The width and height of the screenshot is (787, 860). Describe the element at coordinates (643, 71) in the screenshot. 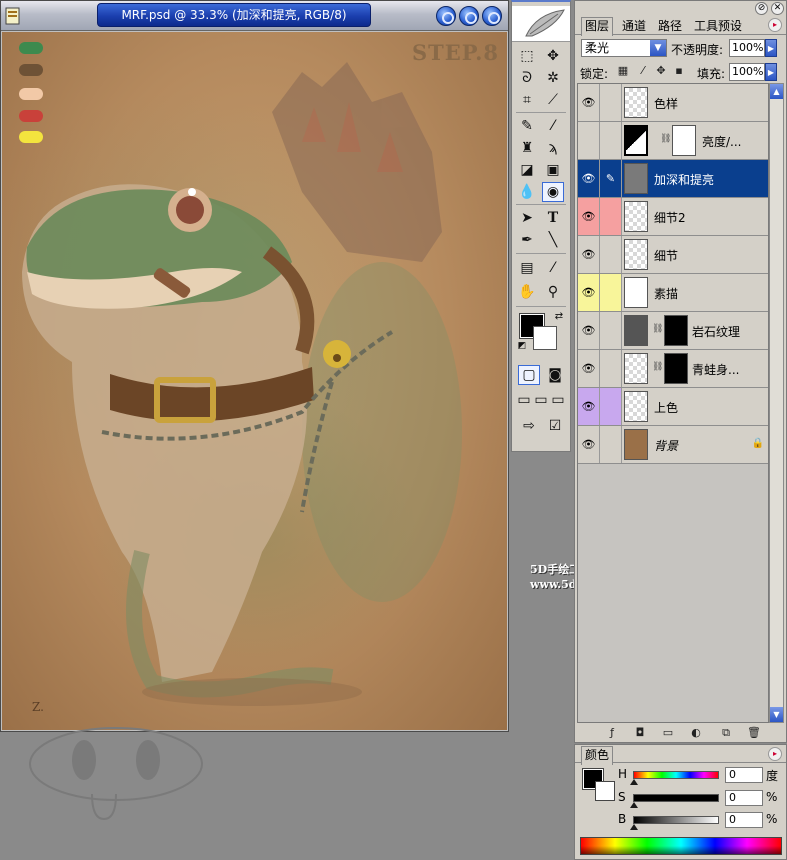

I see `lock-pixels-icon: ⁄` at that location.